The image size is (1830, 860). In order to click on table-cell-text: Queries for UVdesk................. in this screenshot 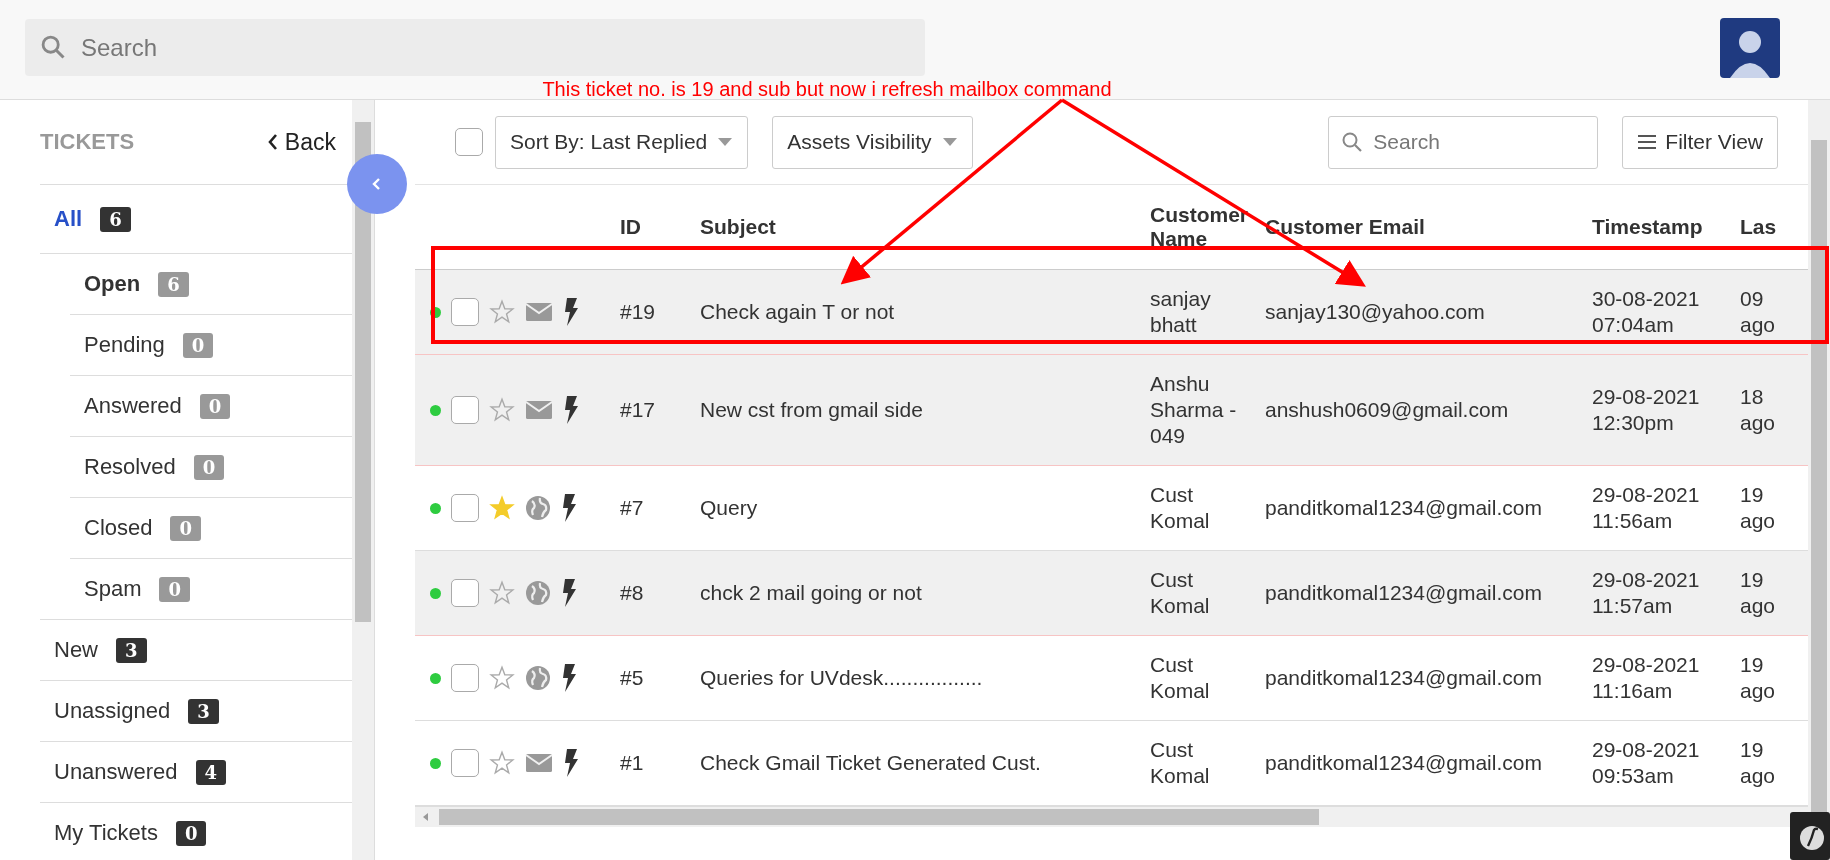, I will do `click(842, 678)`.